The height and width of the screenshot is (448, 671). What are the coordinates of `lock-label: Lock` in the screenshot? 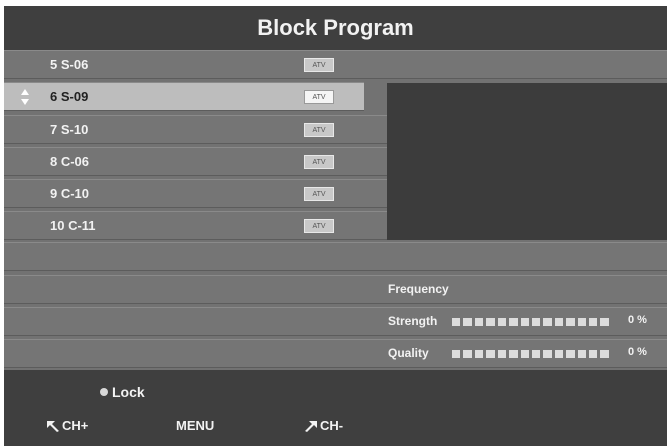 It's located at (128, 392).